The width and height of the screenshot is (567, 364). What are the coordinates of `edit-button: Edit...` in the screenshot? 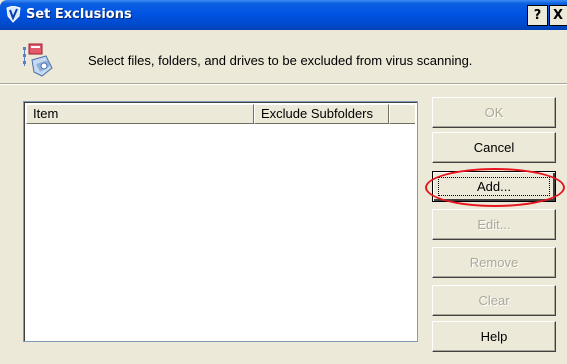 It's located at (494, 224).